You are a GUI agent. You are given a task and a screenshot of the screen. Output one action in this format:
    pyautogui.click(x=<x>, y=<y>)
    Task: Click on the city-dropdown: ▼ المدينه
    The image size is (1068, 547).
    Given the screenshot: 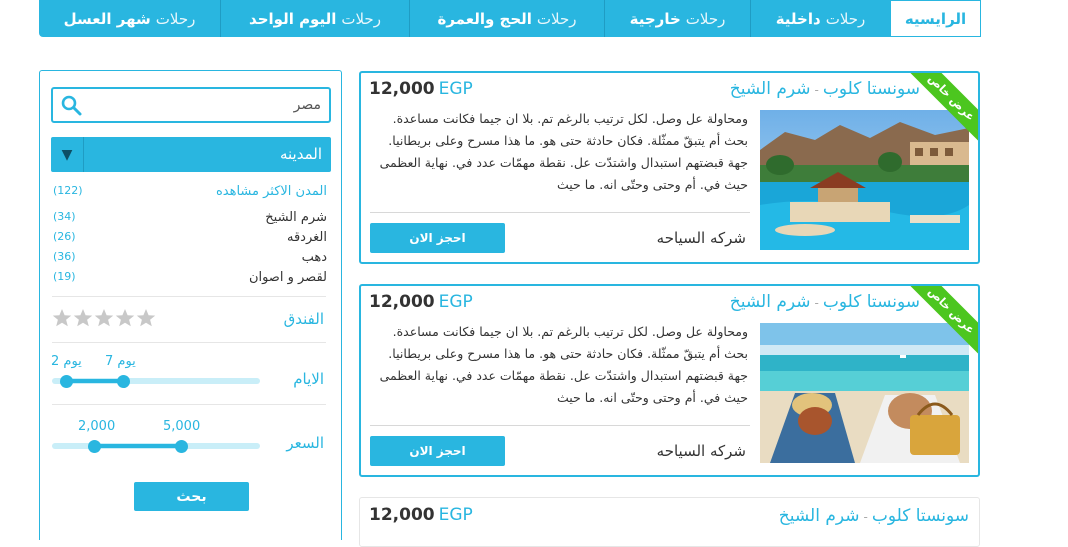 What is the action you would take?
    pyautogui.click(x=191, y=154)
    